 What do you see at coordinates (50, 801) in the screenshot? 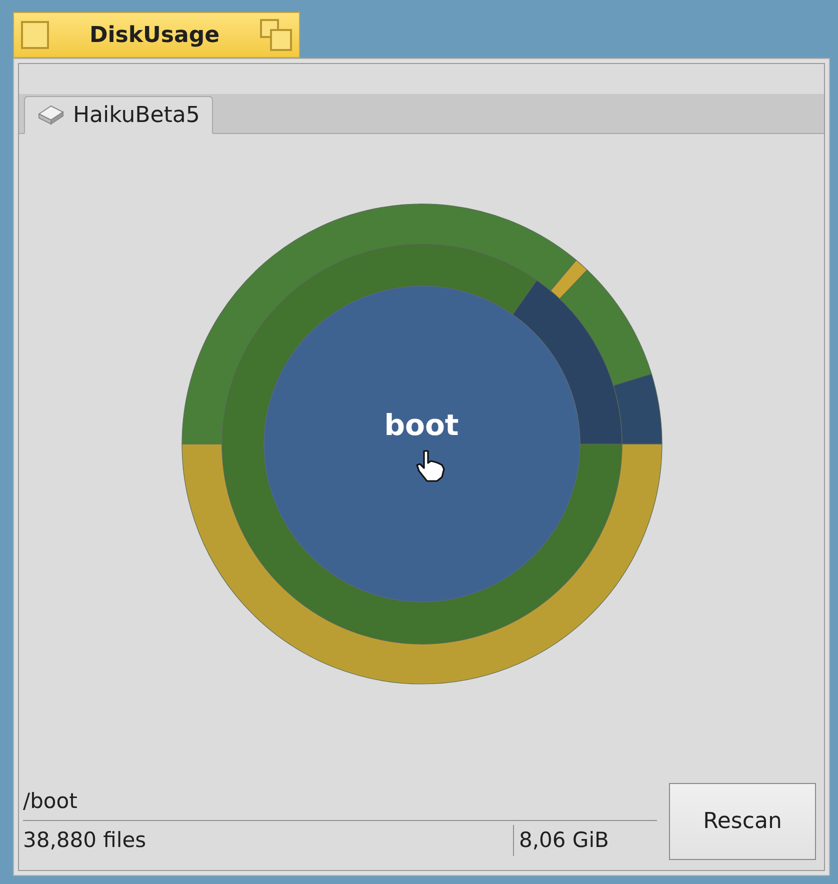
I see `path-label: /boot` at bounding box center [50, 801].